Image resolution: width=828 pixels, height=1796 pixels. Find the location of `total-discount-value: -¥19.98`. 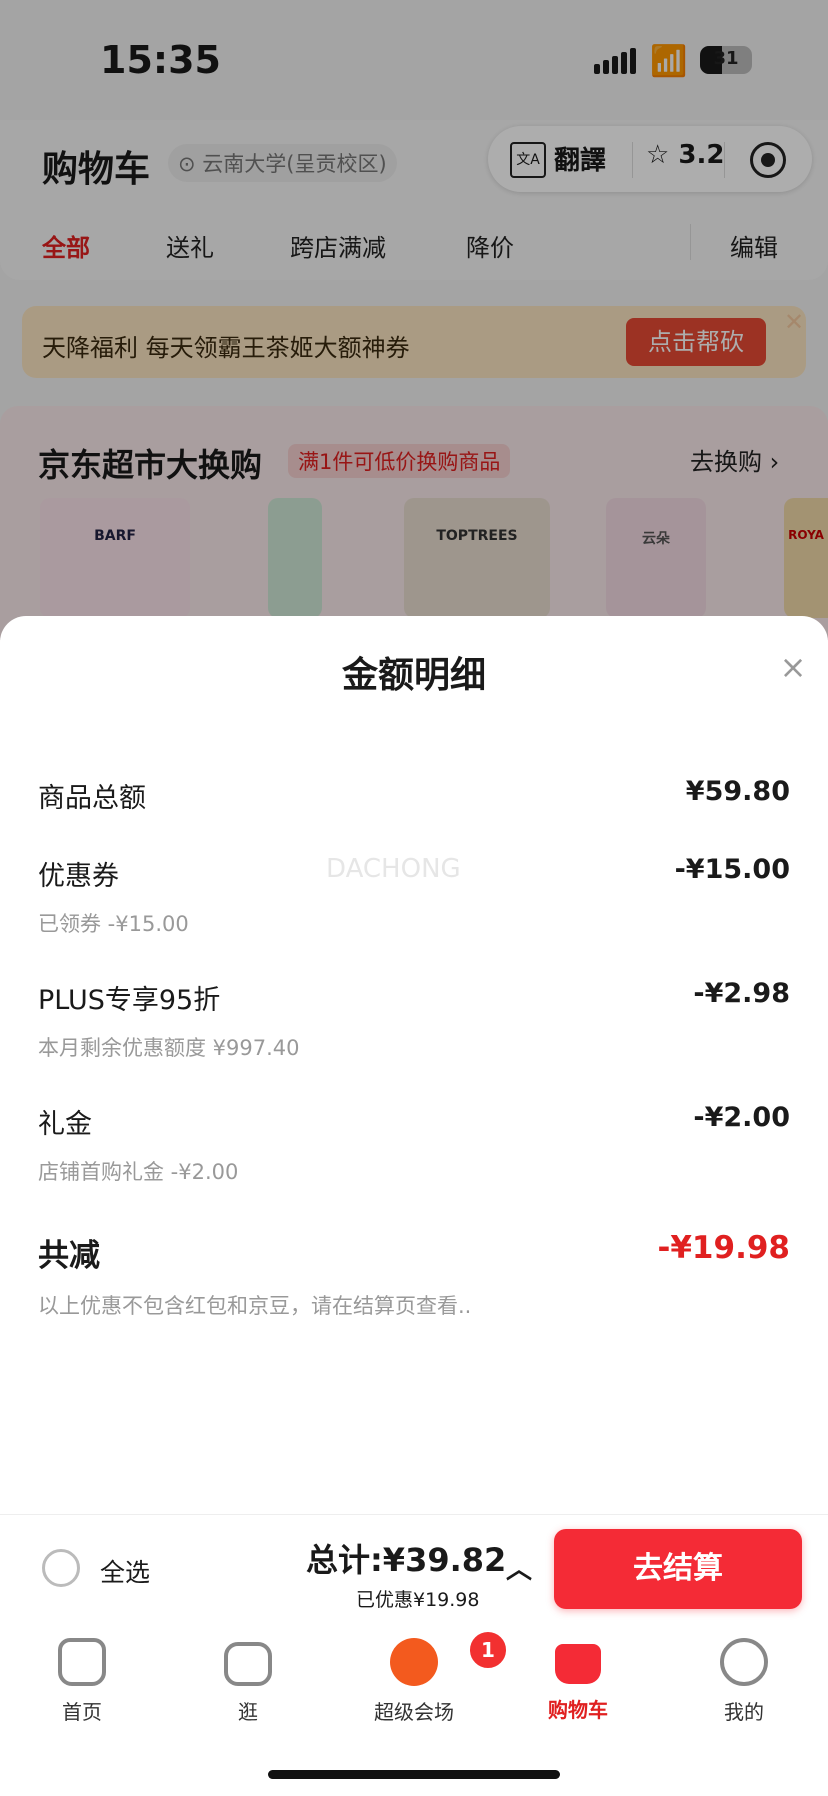

total-discount-value: -¥19.98 is located at coordinates (724, 1248).